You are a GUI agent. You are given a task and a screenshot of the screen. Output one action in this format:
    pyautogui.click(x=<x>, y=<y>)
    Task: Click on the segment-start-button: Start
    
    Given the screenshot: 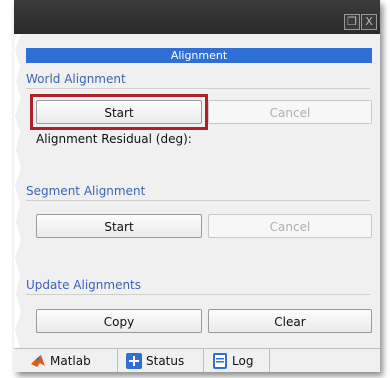 What is the action you would take?
    pyautogui.click(x=119, y=226)
    